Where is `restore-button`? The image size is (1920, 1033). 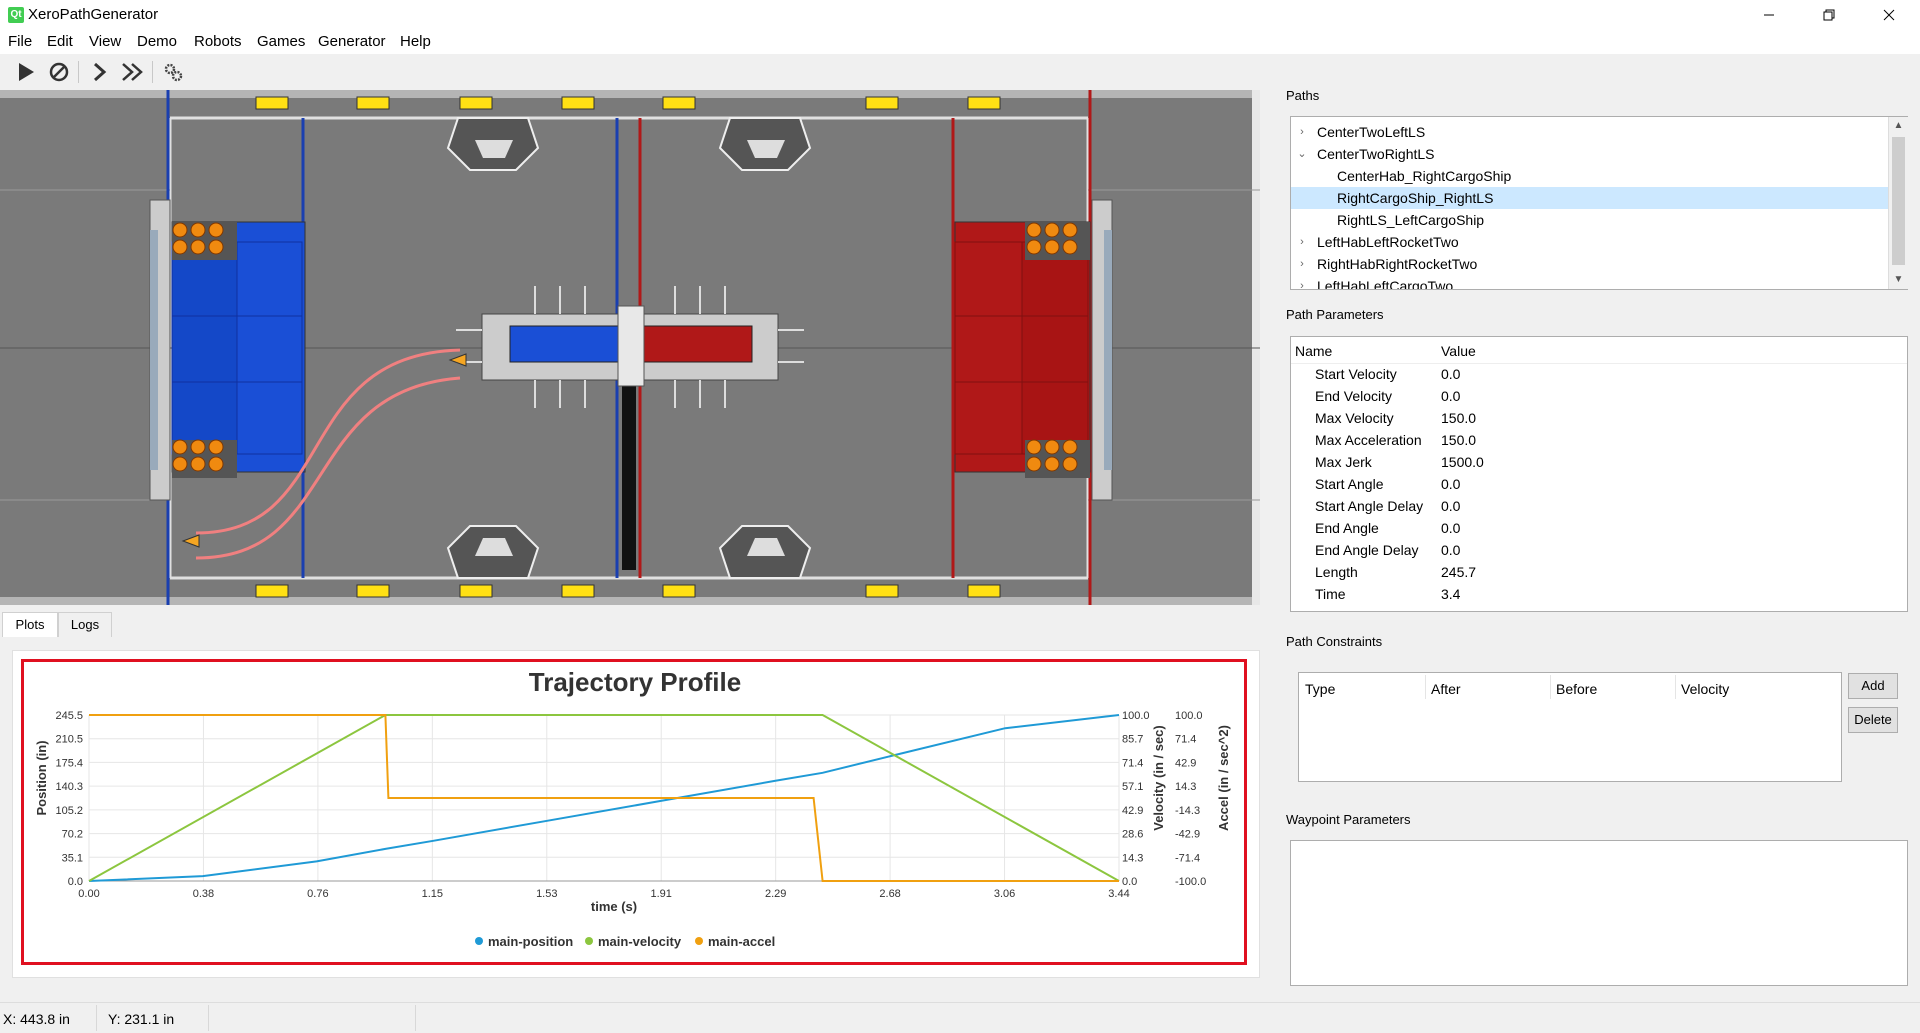 restore-button is located at coordinates (1829, 15).